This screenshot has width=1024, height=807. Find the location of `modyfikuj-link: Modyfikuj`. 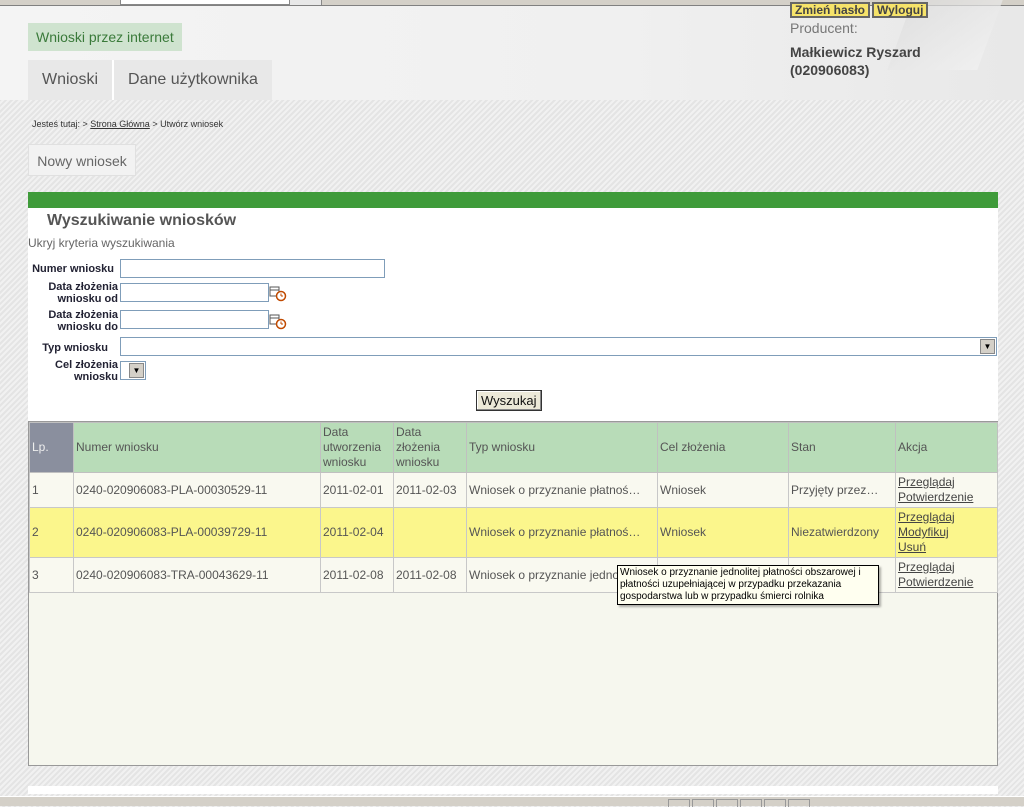

modyfikuj-link: Modyfikuj is located at coordinates (946, 532).